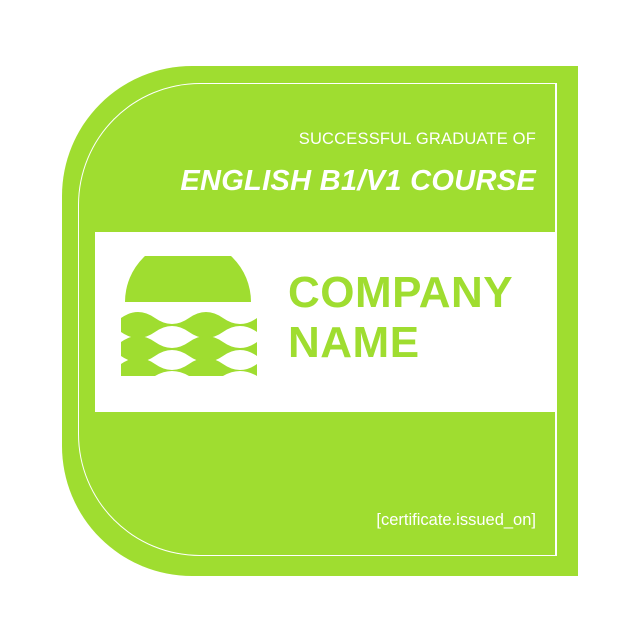 This screenshot has width=640, height=640. What do you see at coordinates (417, 139) in the screenshot?
I see `certificate-subtitle: SUCCESSFUL GRADUATE OF` at bounding box center [417, 139].